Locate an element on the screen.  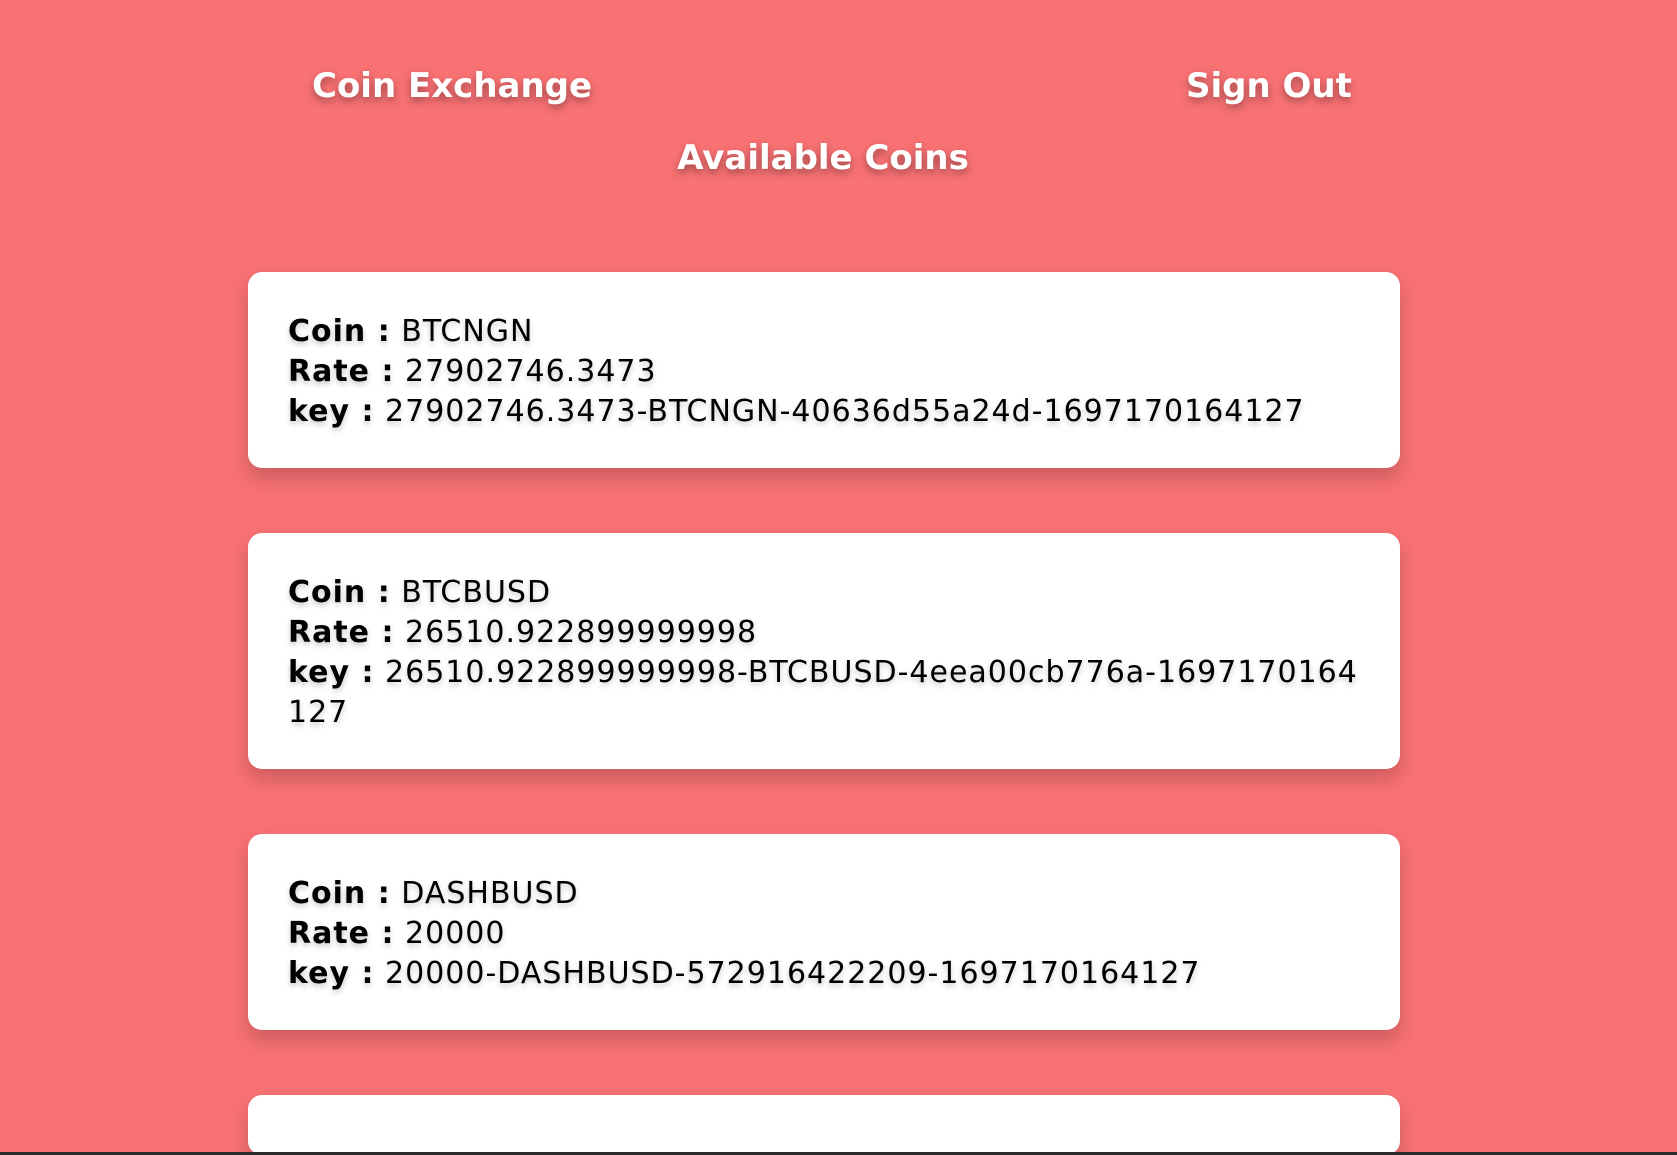
rate-row: Rate : 20000 is located at coordinates (824, 934).